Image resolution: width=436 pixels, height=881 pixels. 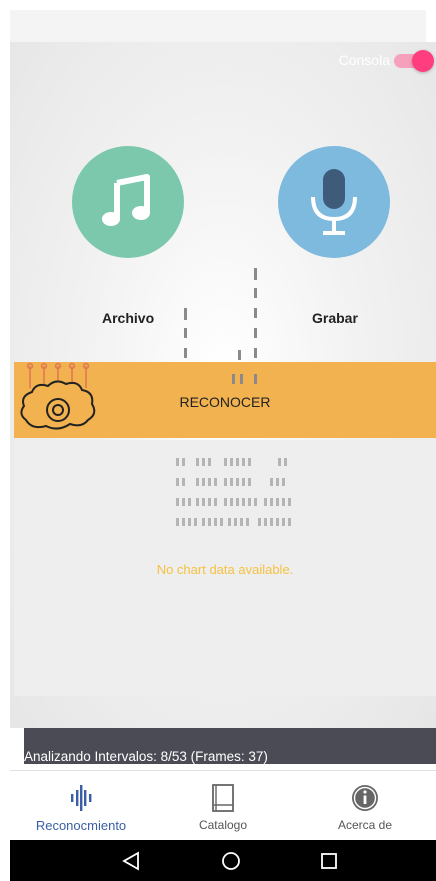 I want to click on console-label: Consola, so click(x=364, y=60).